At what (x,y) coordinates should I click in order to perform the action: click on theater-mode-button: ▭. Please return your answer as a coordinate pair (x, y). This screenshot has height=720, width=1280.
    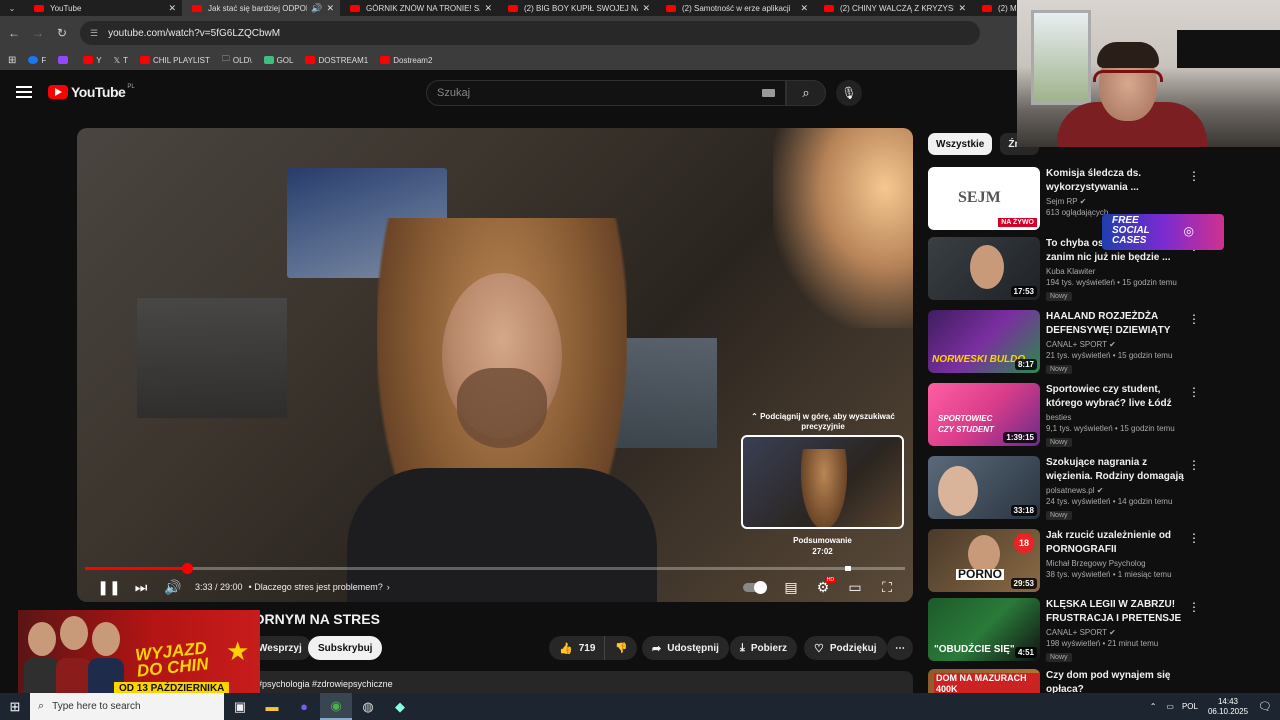
    Looking at the image, I should click on (855, 587).